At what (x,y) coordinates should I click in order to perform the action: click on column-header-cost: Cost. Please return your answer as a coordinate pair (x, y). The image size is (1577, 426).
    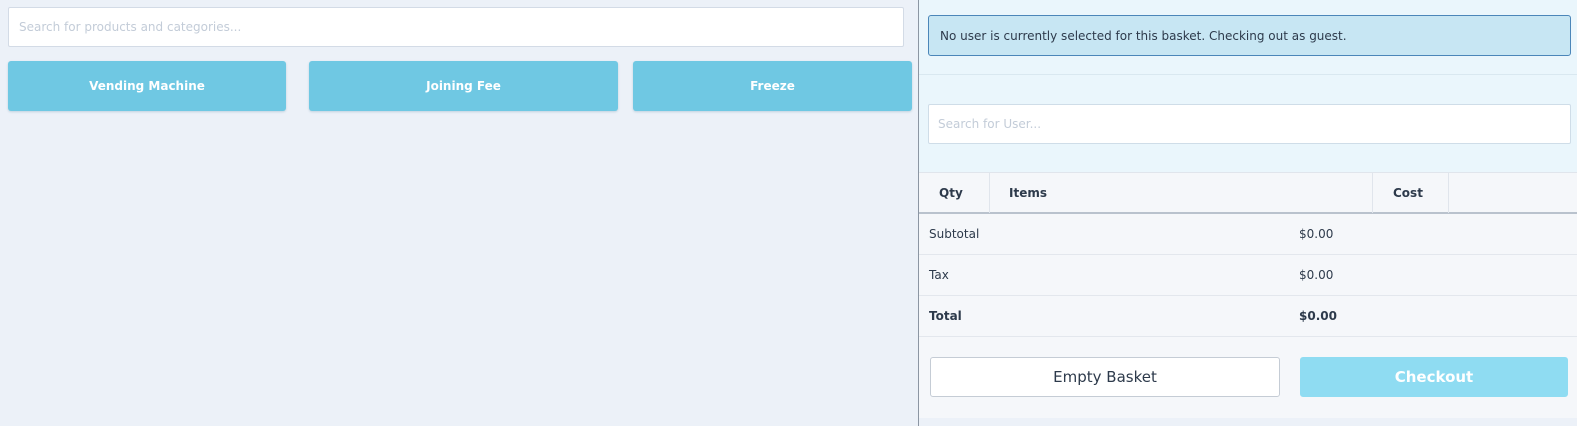
    Looking at the image, I should click on (1411, 193).